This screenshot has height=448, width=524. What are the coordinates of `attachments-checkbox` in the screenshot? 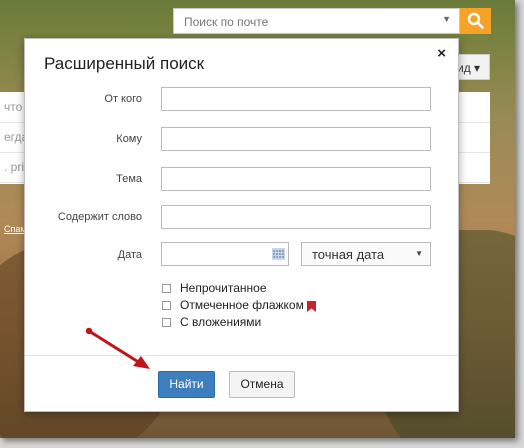 It's located at (166, 322).